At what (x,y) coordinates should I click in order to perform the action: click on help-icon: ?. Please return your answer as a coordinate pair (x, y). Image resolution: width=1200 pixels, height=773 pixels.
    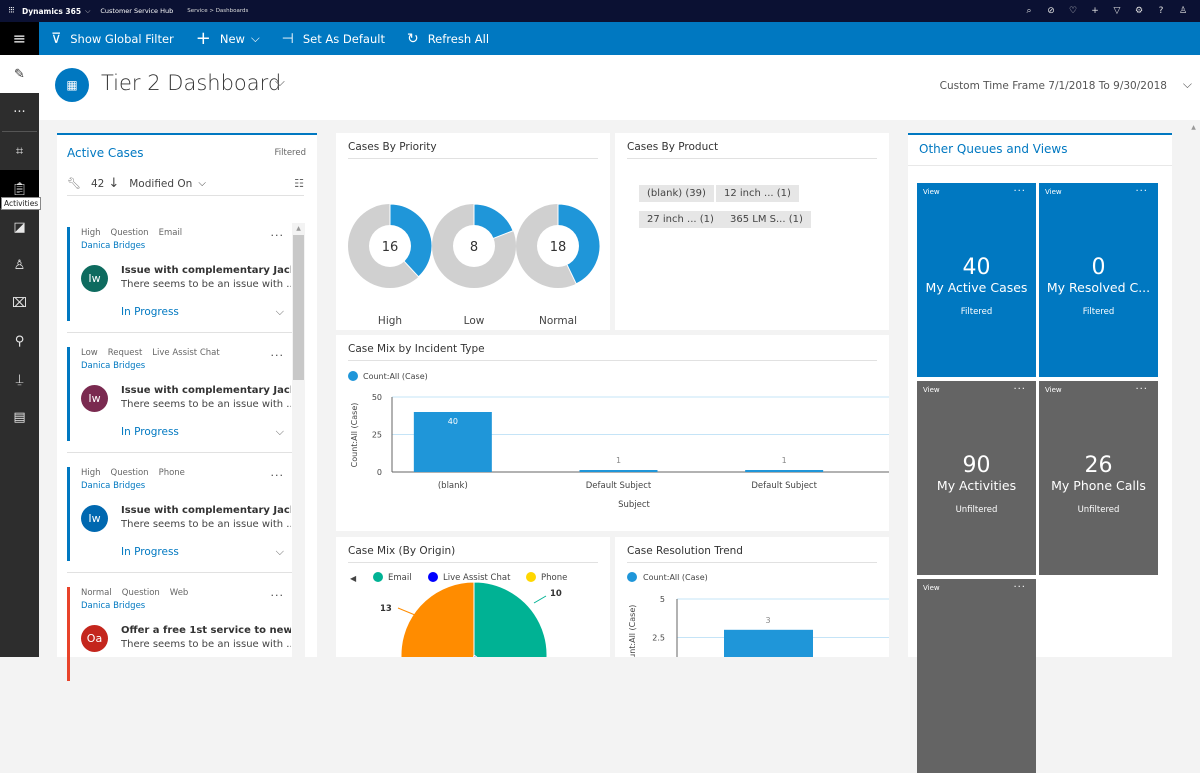
    Looking at the image, I should click on (1161, 11).